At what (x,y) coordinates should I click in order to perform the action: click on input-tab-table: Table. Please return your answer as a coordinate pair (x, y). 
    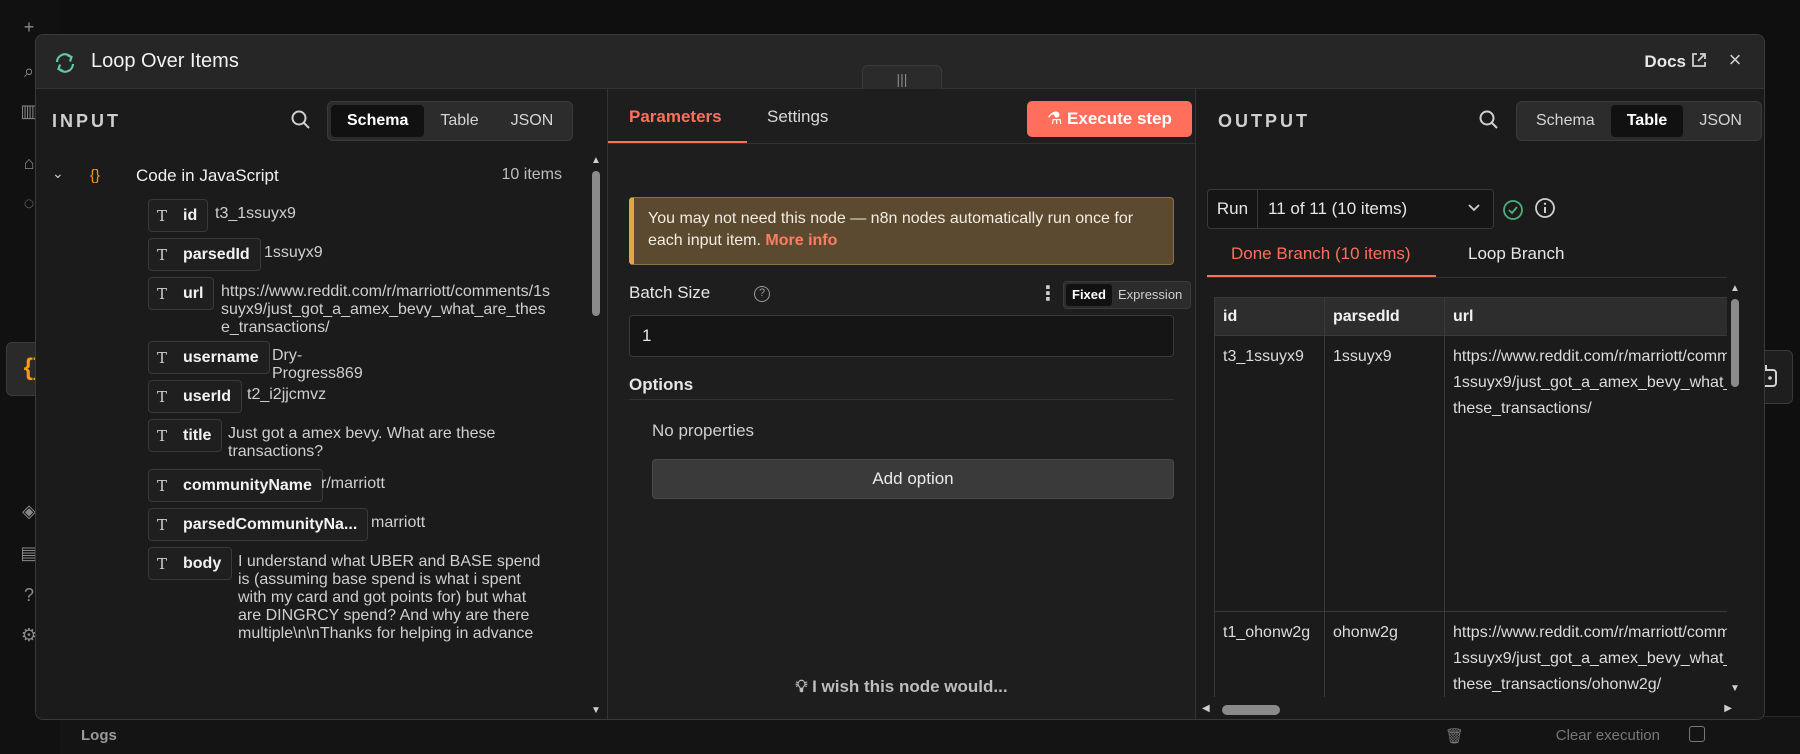
    Looking at the image, I should click on (459, 121).